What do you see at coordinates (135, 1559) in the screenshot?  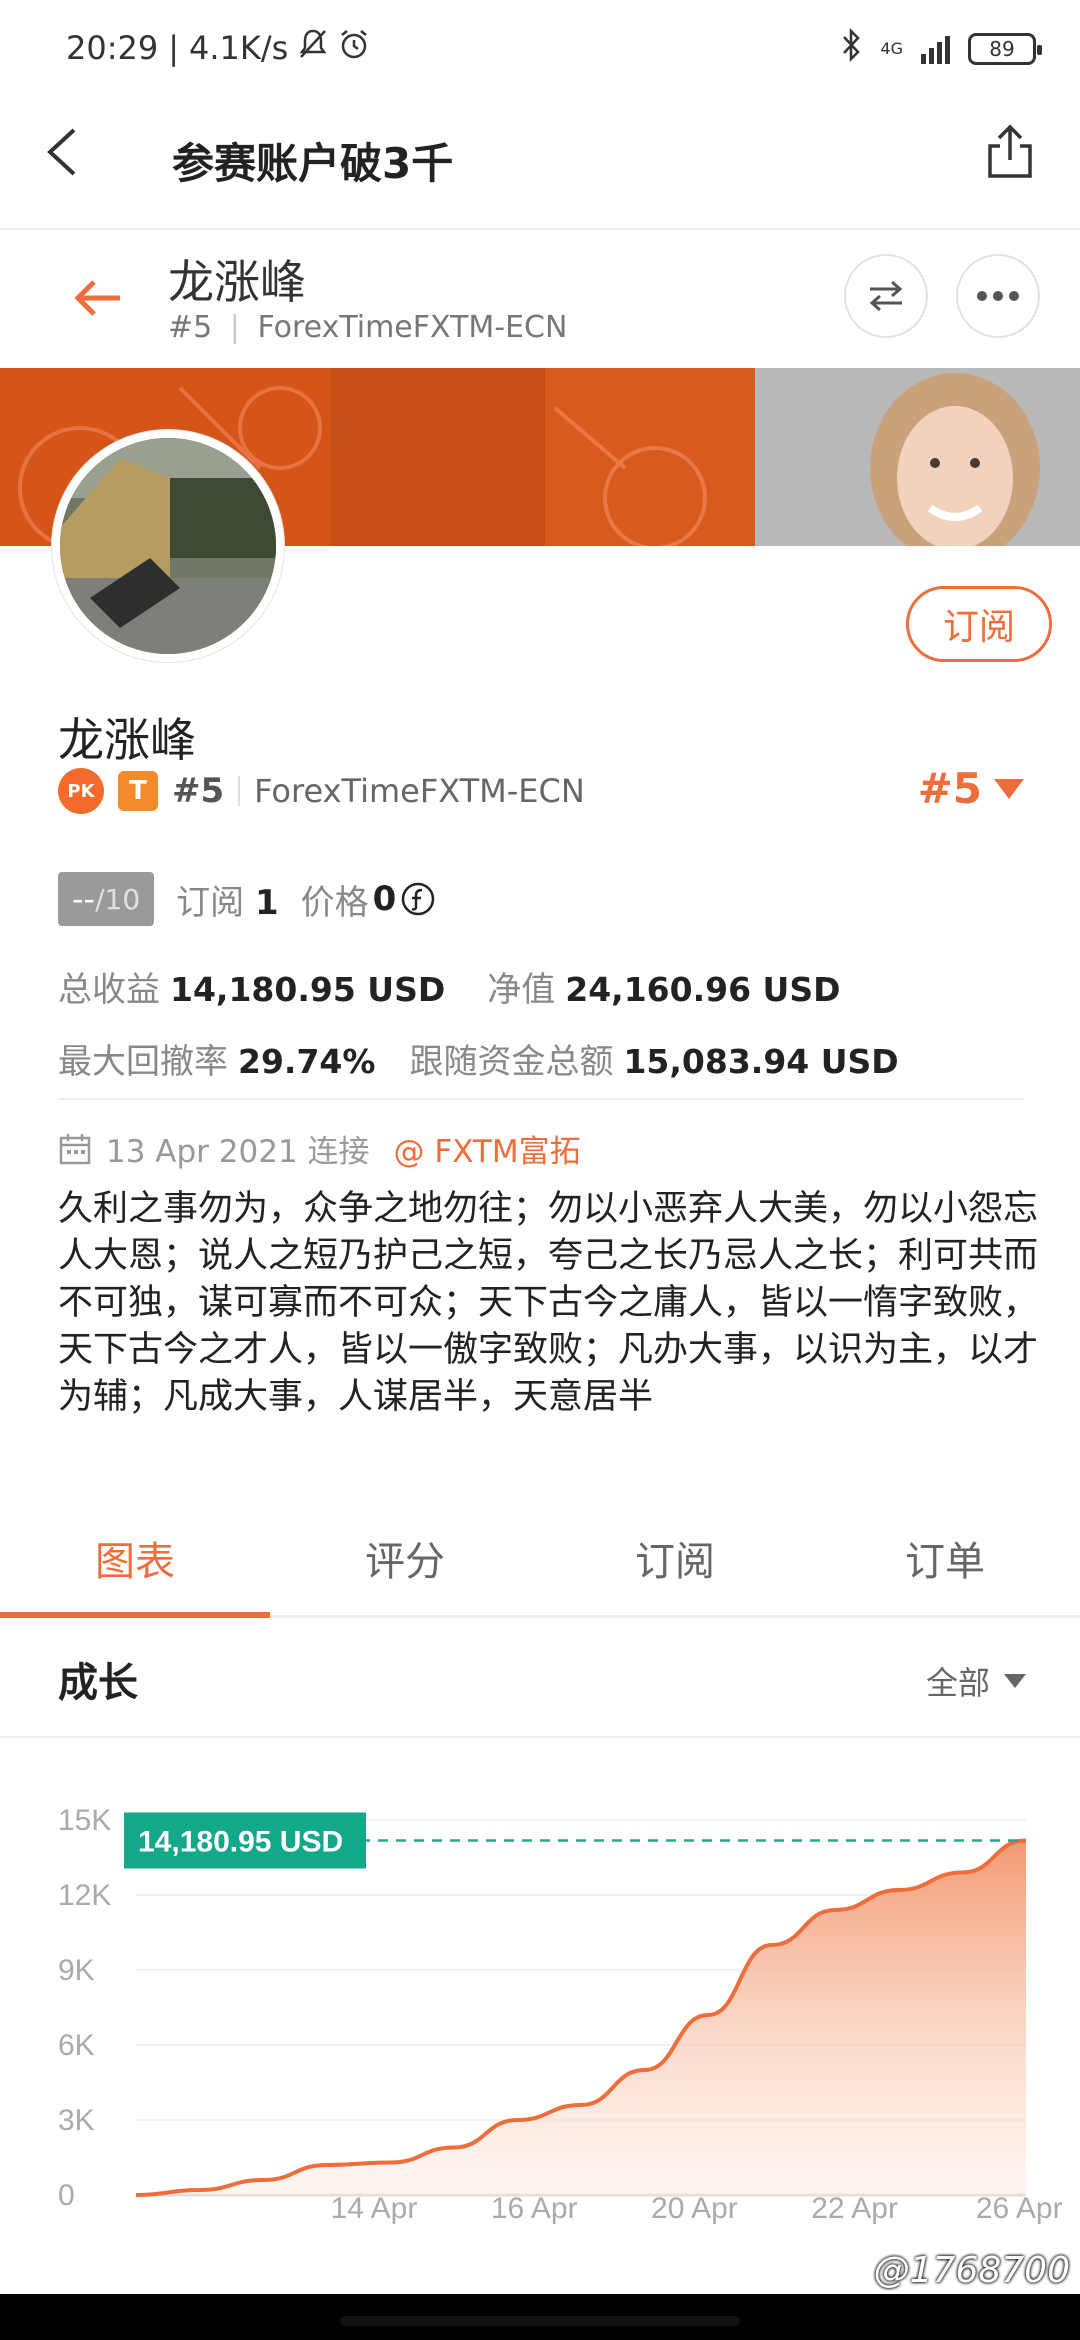 I see `tab-chart: 图表` at bounding box center [135, 1559].